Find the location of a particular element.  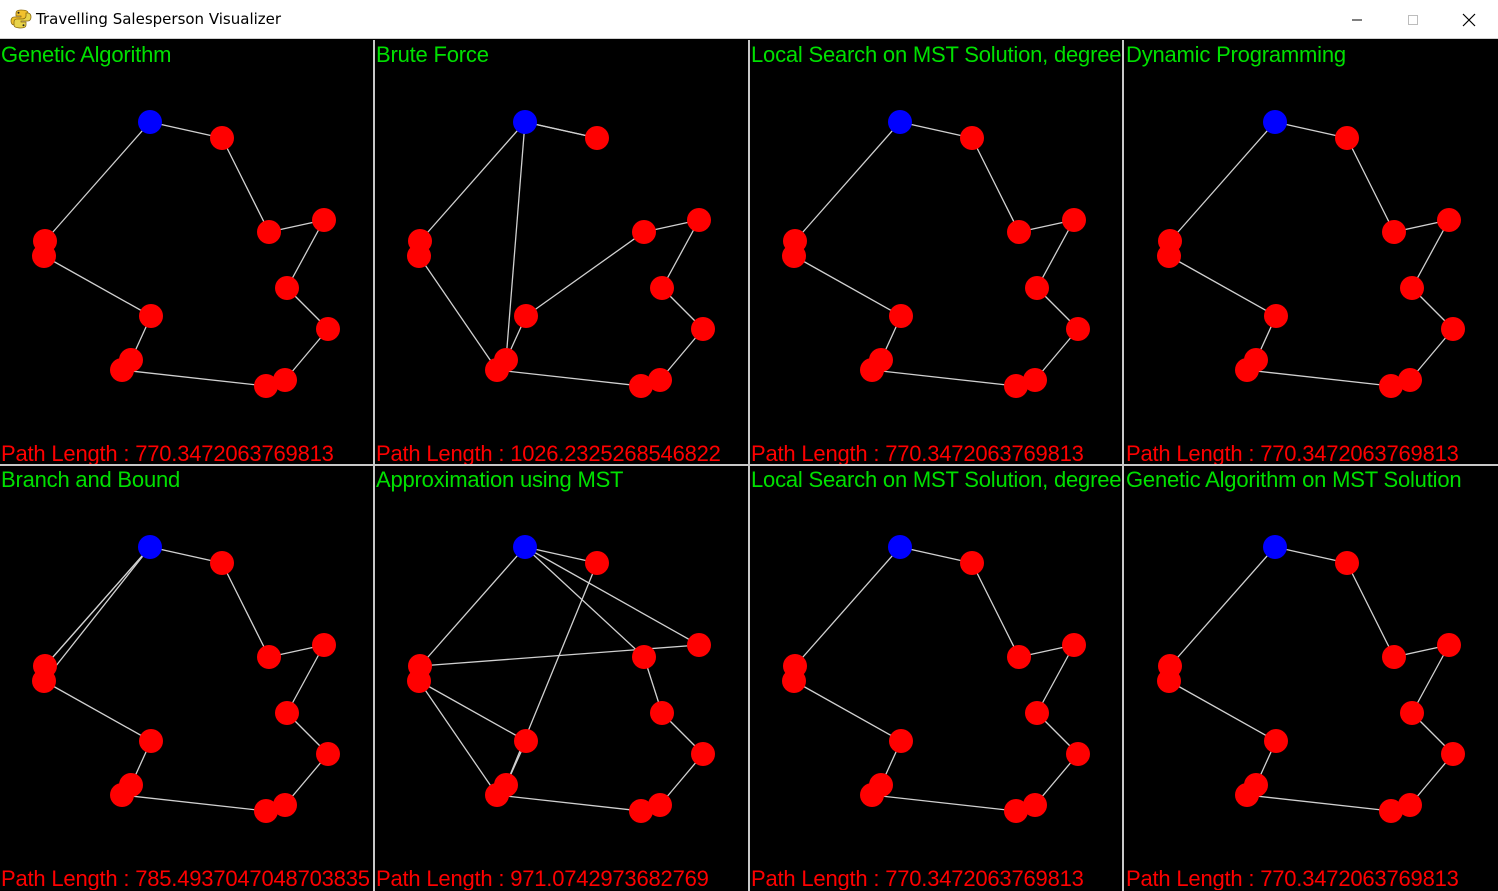

title-bar: Travelling Salesperson Visualizer is located at coordinates (749, 19).